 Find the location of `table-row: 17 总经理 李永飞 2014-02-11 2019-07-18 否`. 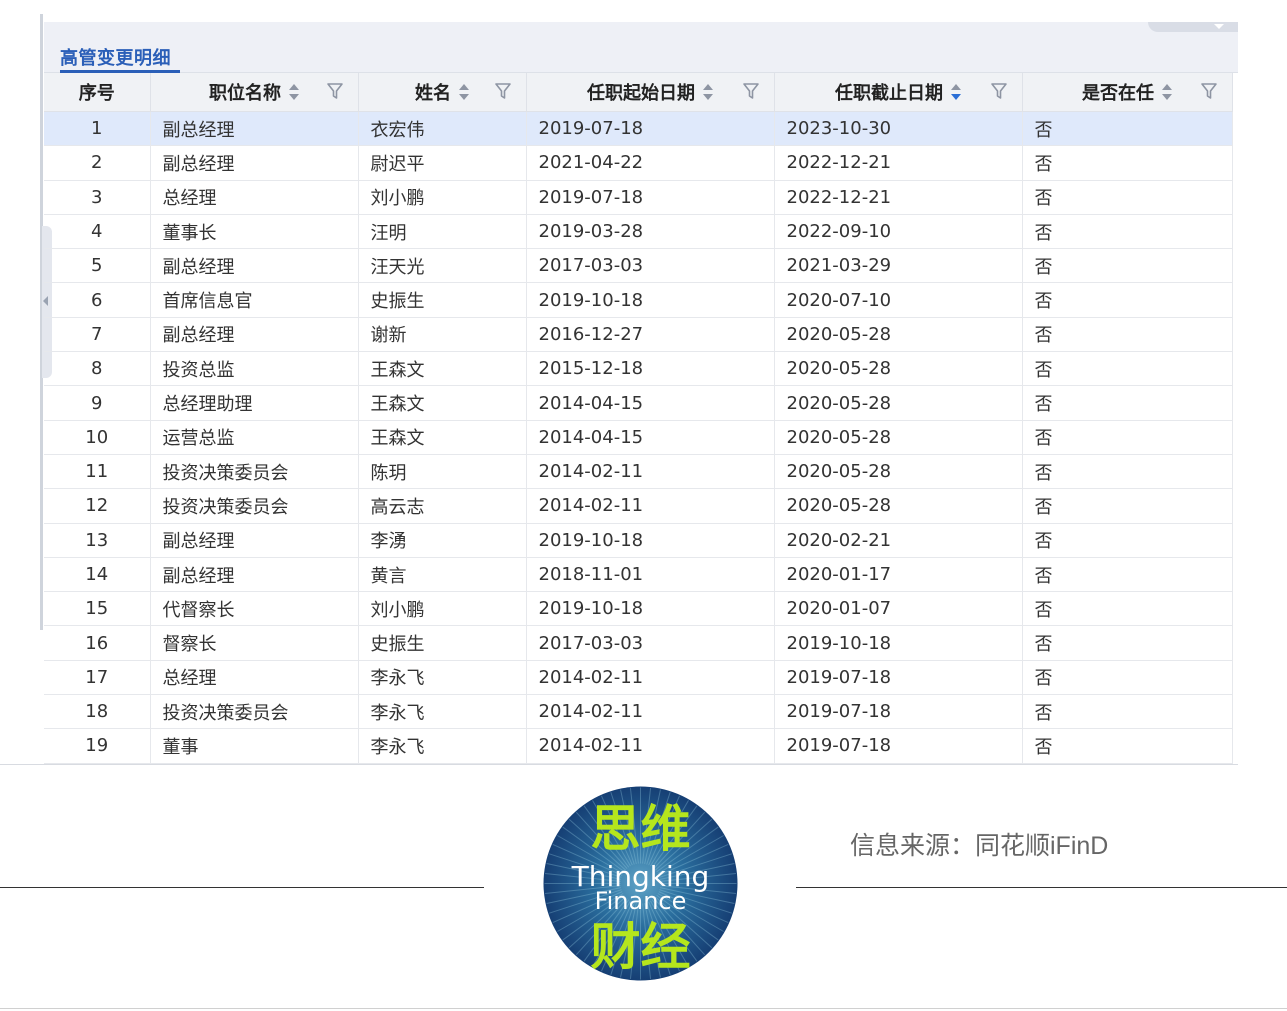

table-row: 17 总经理 李永飞 2014-02-11 2019-07-18 否 is located at coordinates (638, 678).